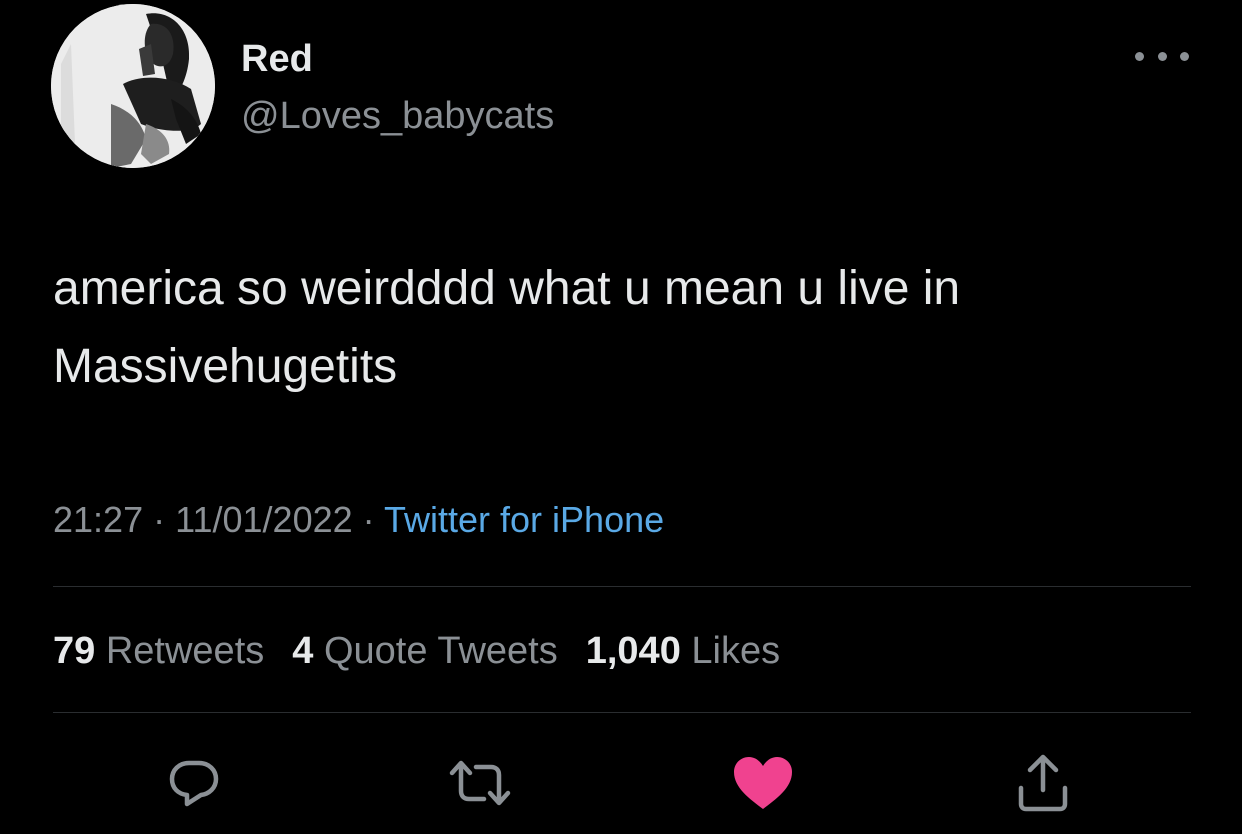  Describe the element at coordinates (440, 651) in the screenshot. I see `quotes-label: Quote Tweets` at that location.